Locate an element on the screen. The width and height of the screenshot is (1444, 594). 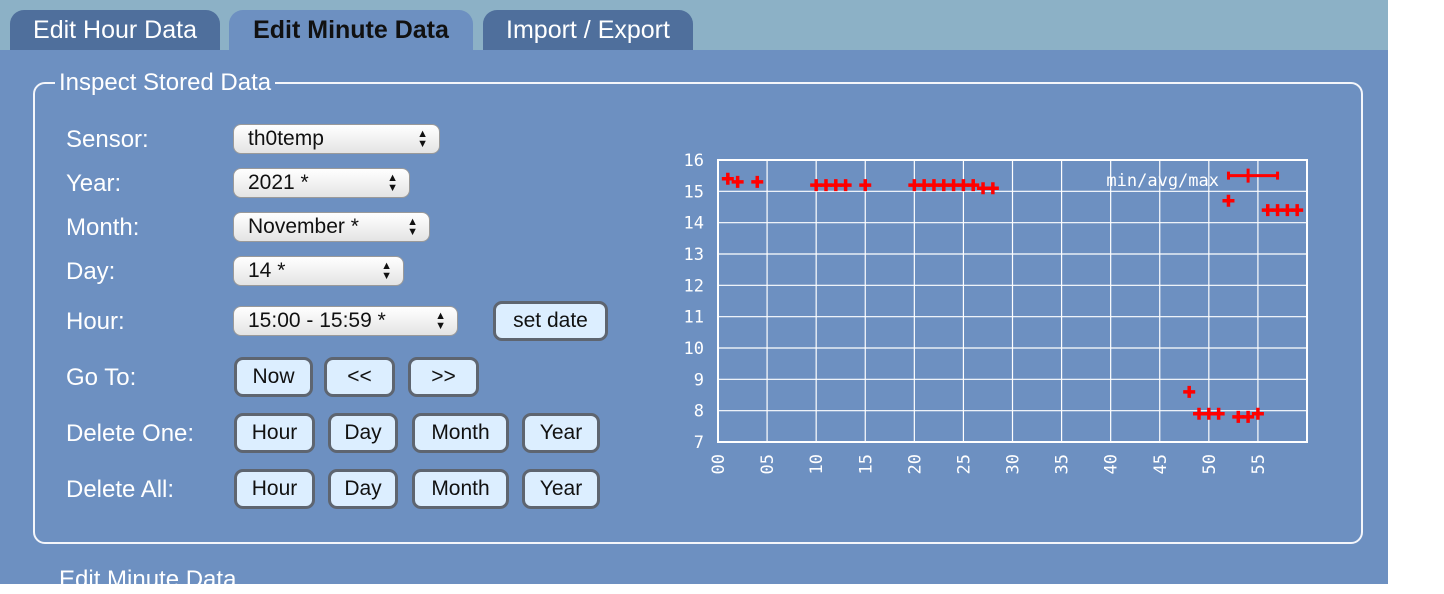
tab-edit-hour-data: Edit Hour Data is located at coordinates (115, 30).